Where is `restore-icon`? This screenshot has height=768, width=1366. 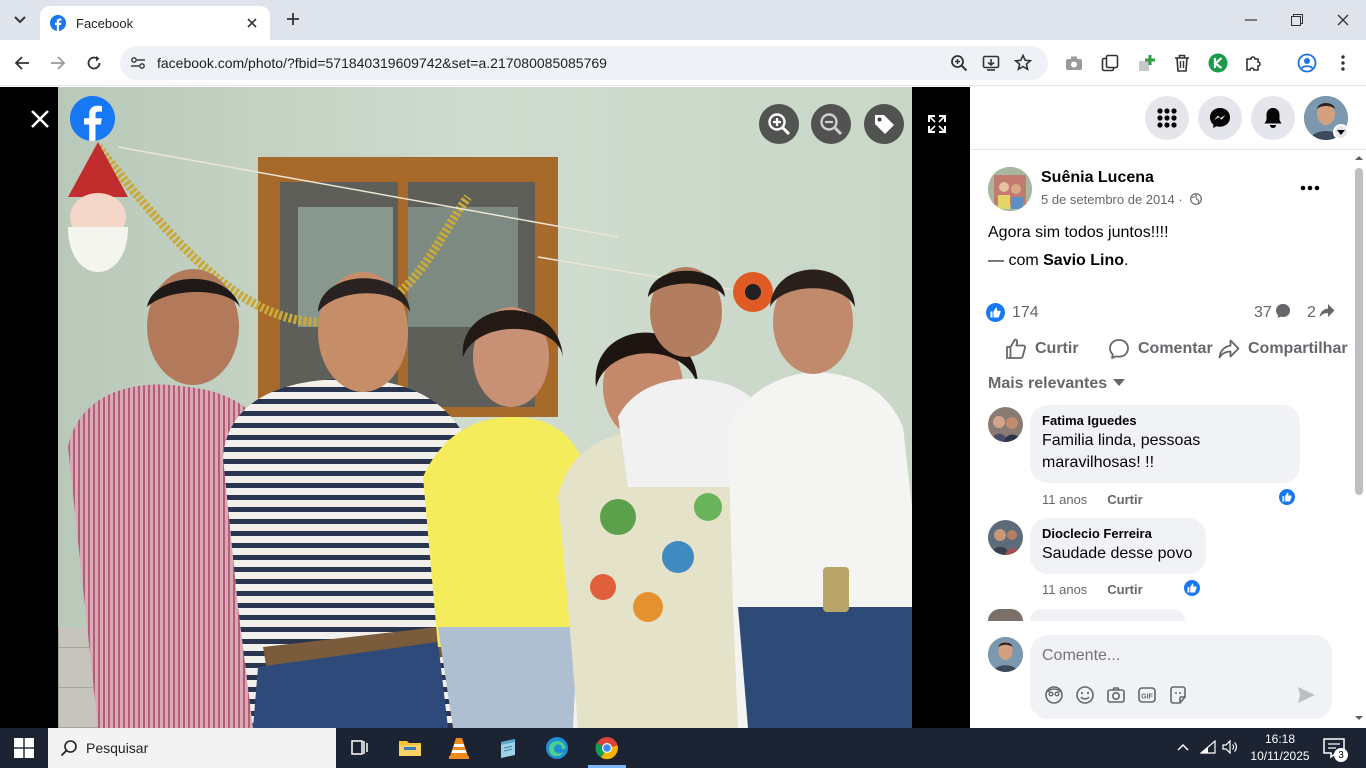
restore-icon is located at coordinates (1297, 20).